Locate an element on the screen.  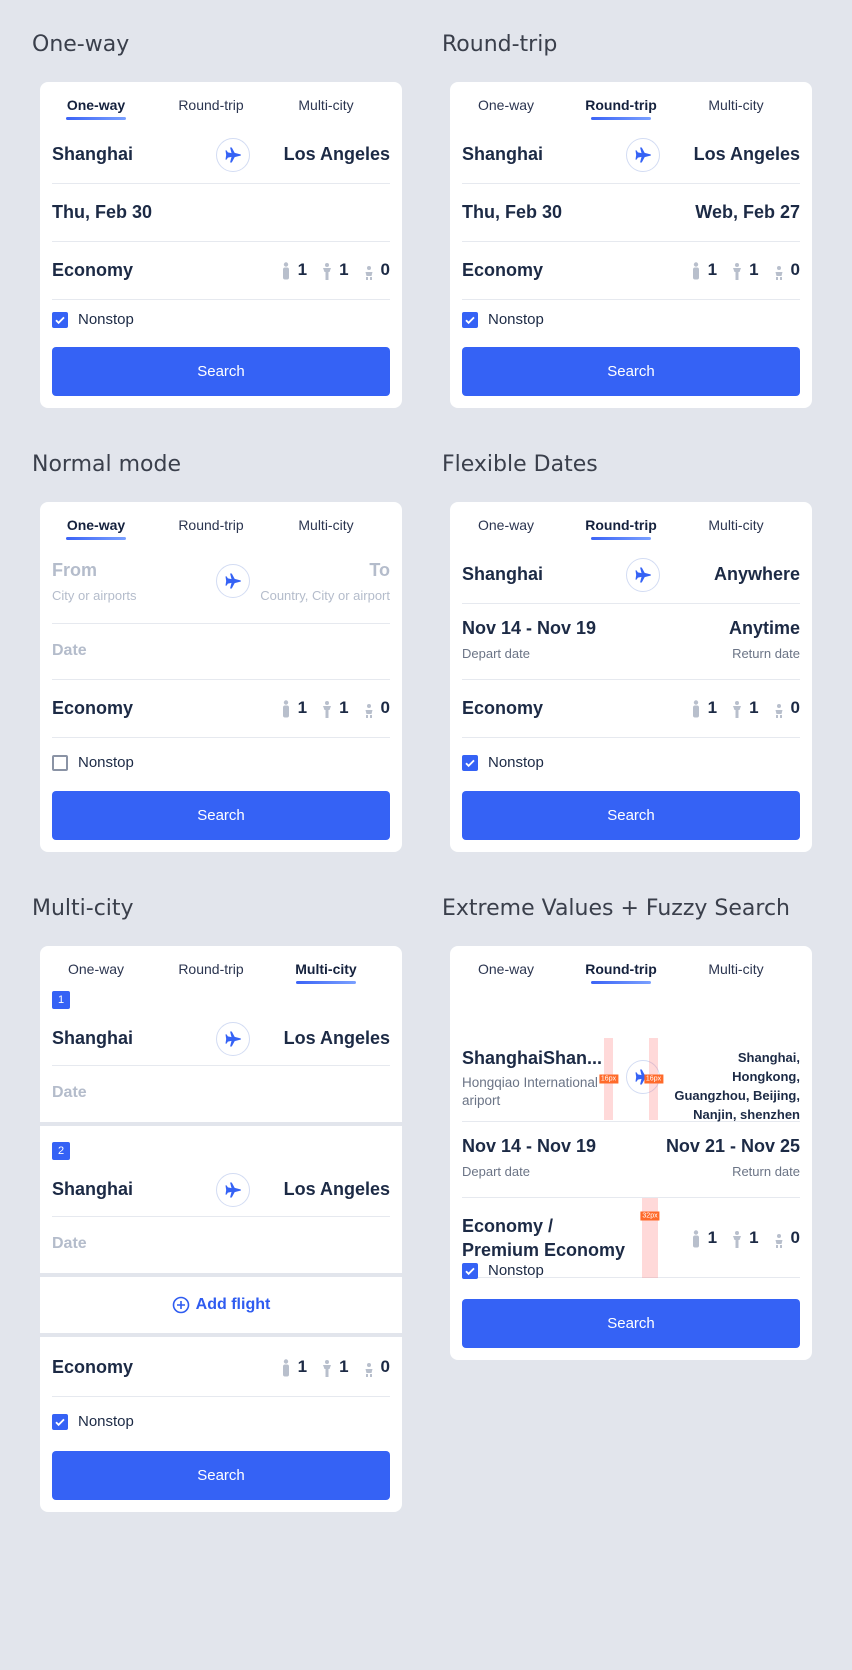
return-date: Anytime is located at coordinates (764, 628).